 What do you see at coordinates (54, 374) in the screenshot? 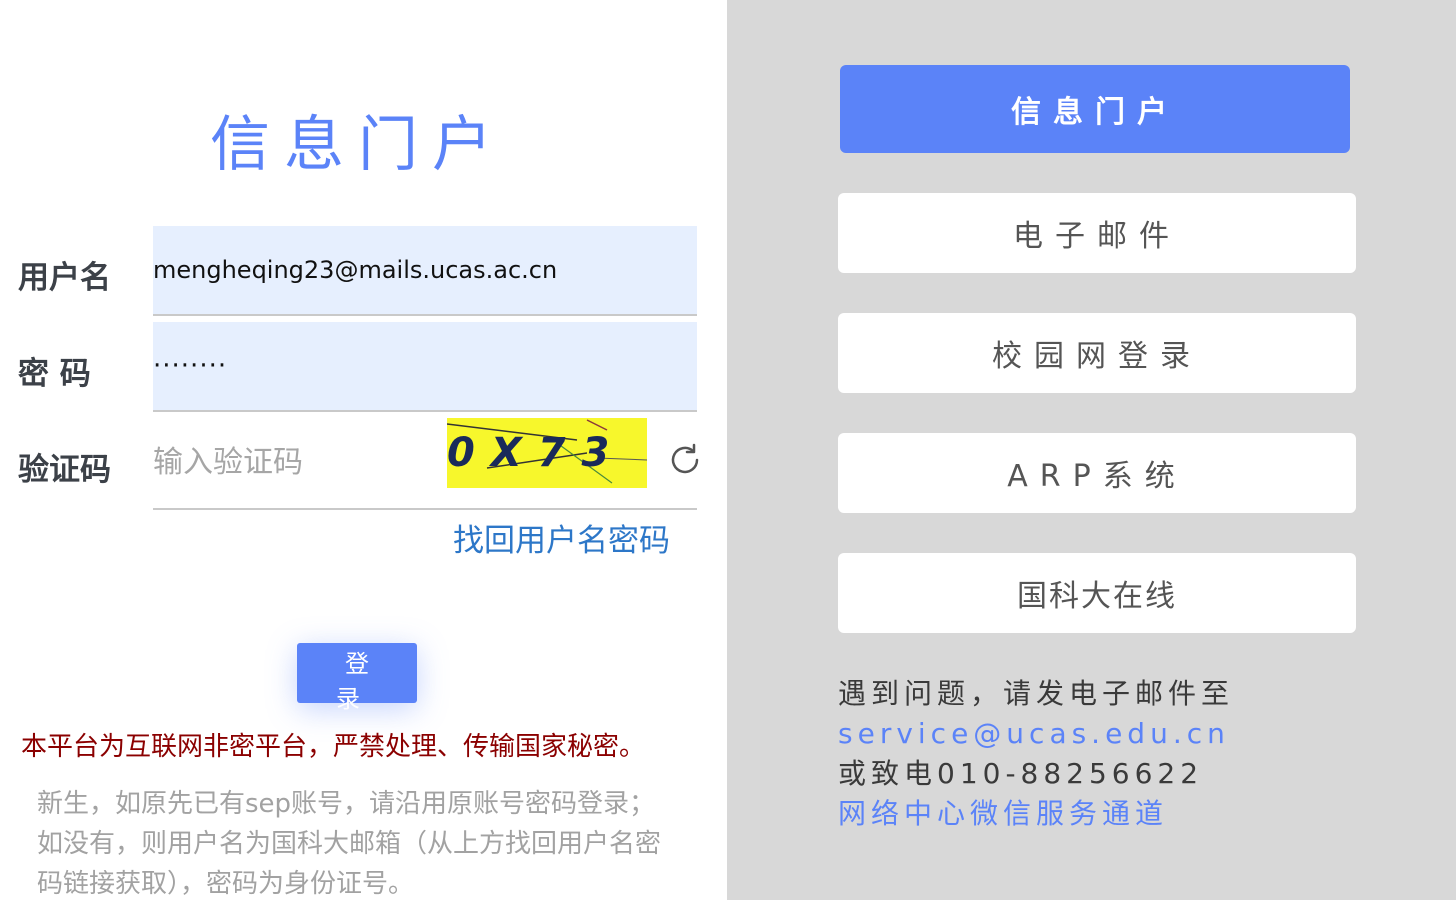
I see `password-label: 密 码` at bounding box center [54, 374].